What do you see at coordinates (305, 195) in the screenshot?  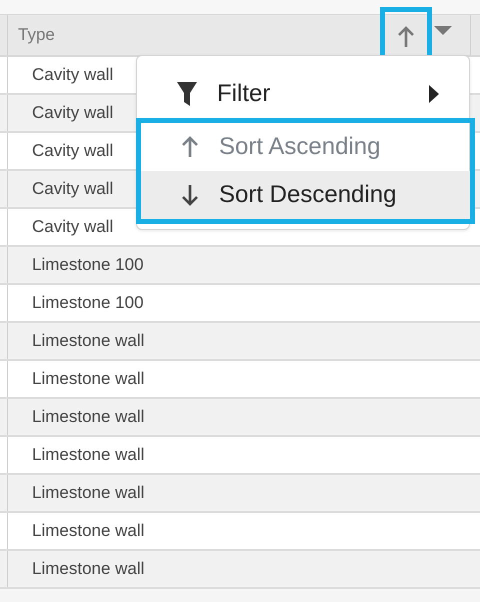 I see `menu-item: Sort Descending` at bounding box center [305, 195].